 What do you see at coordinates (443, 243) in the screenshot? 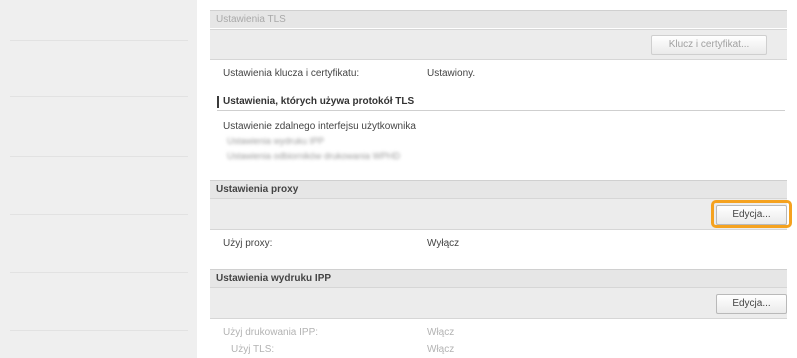
I see `use-proxy-value: Wyłącz` at bounding box center [443, 243].